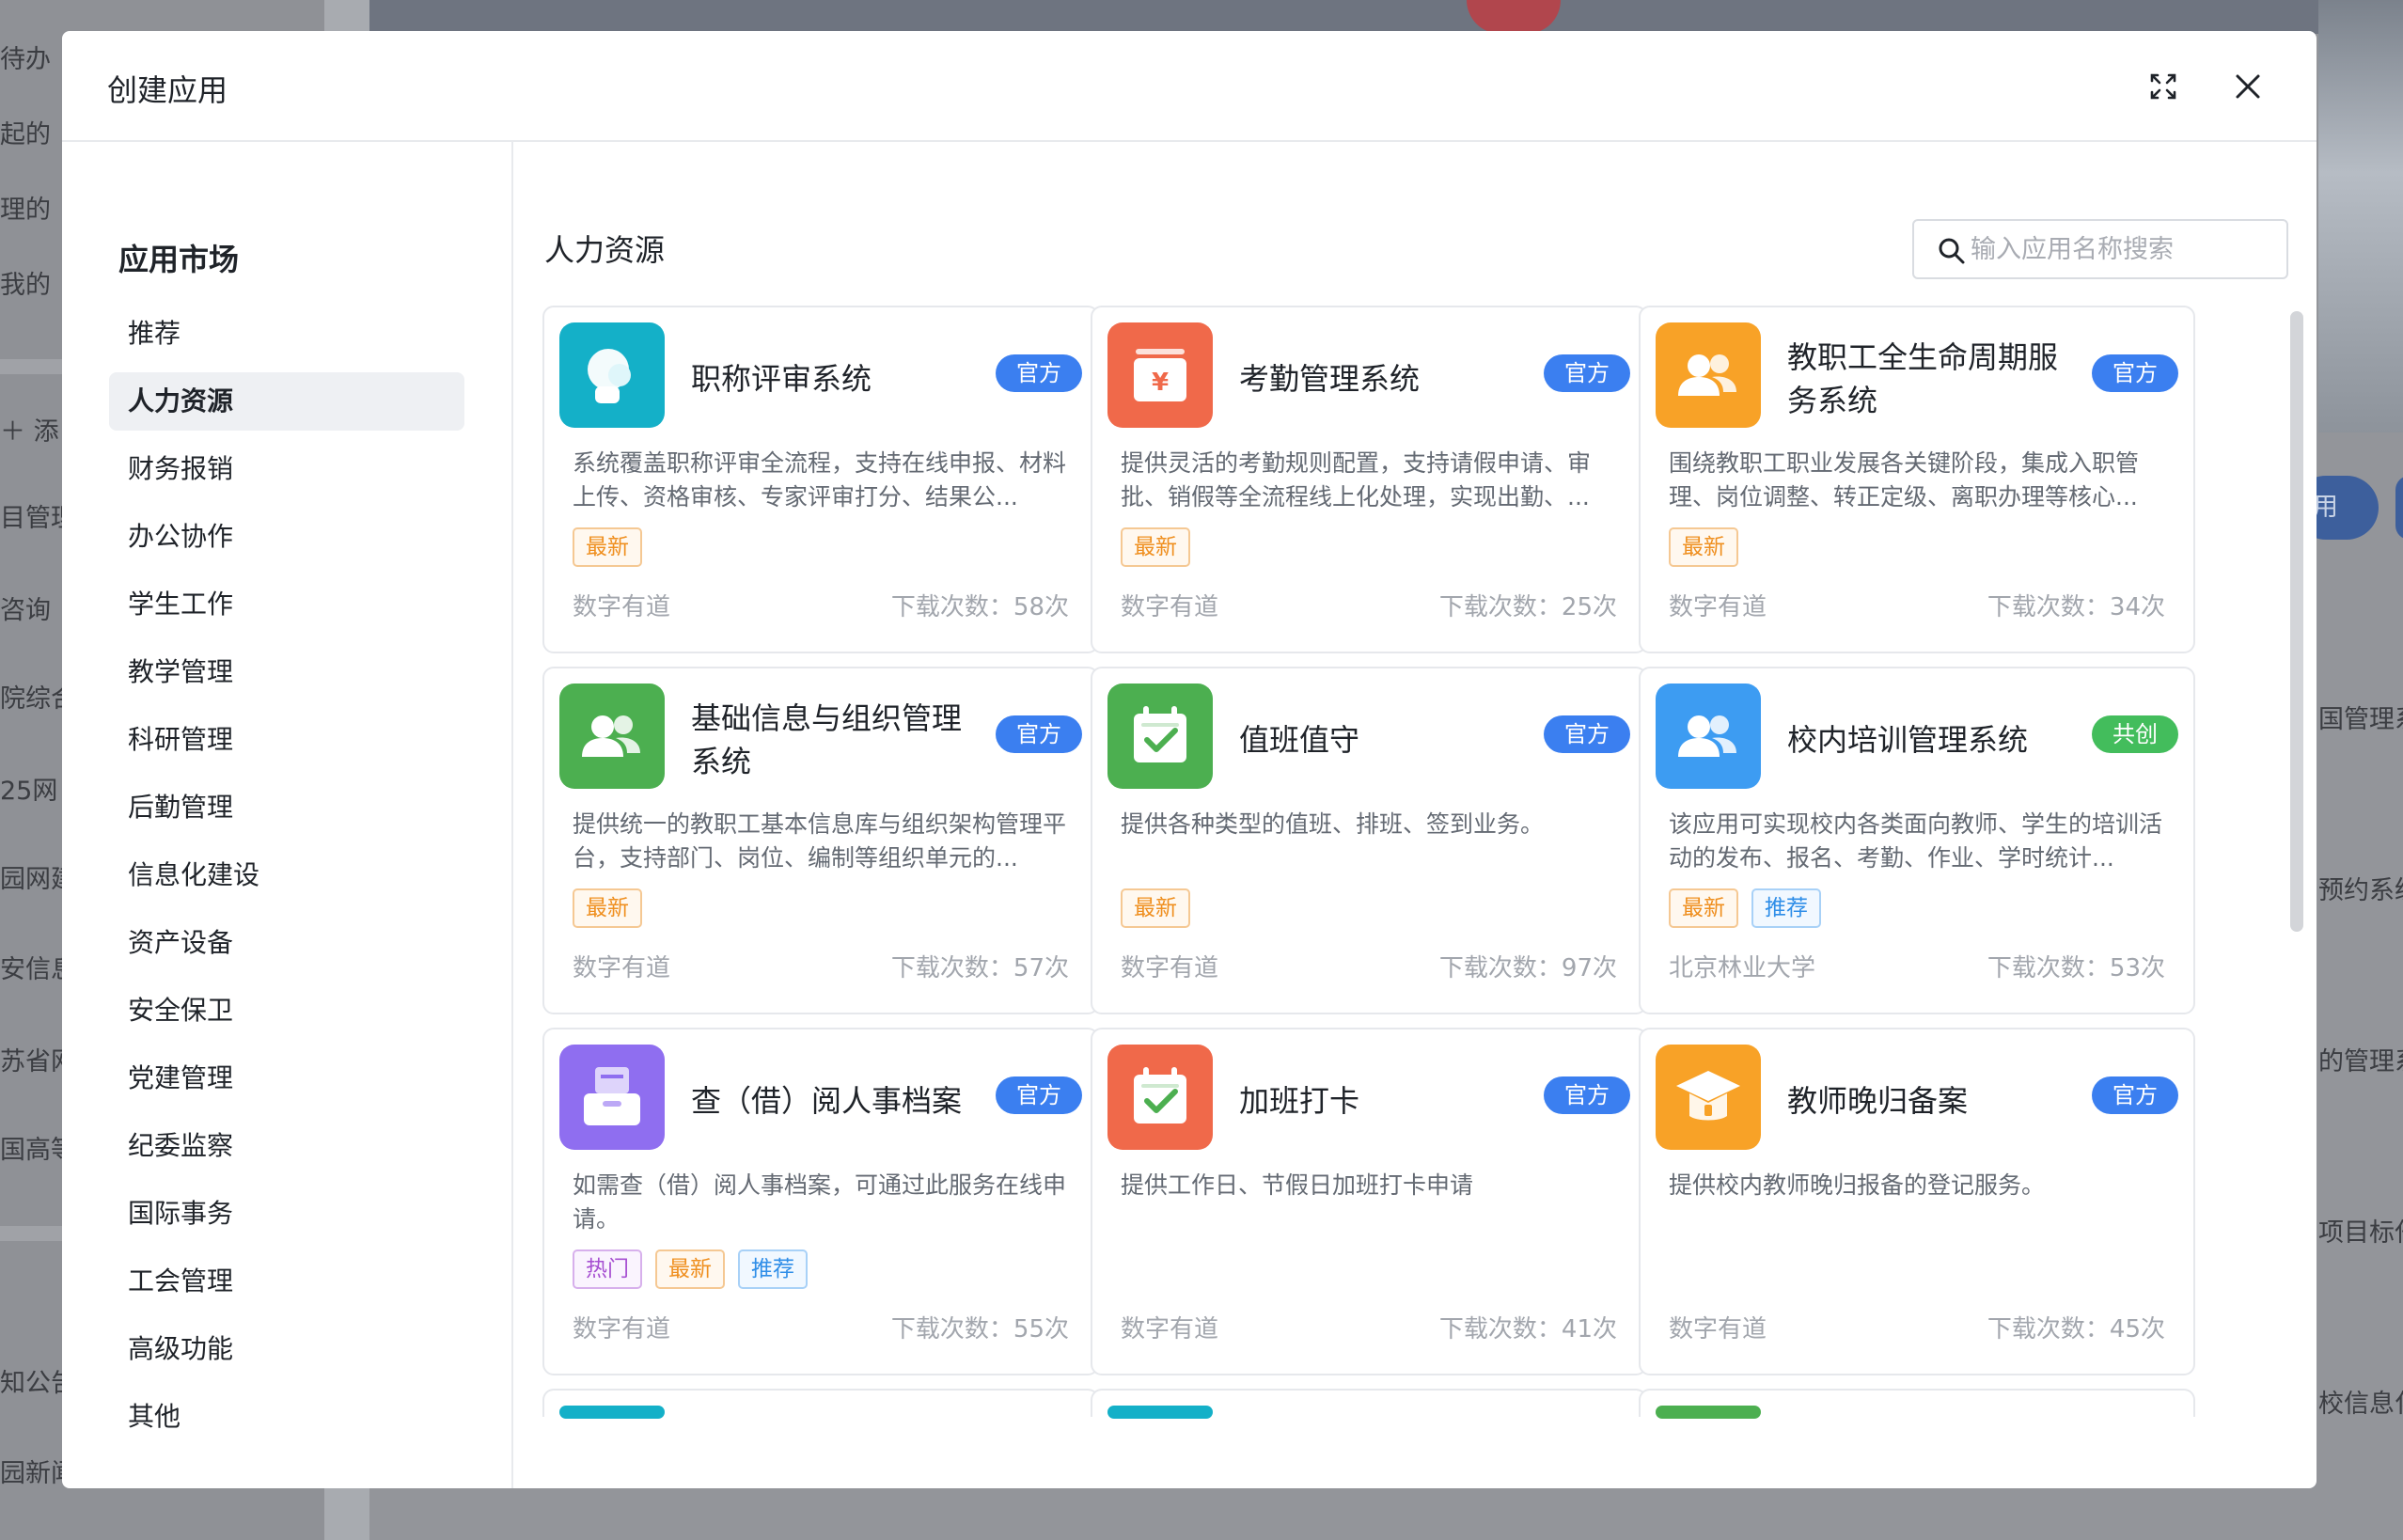 The width and height of the screenshot is (2403, 1540). Describe the element at coordinates (286, 1349) in the screenshot. I see `sidebar-category-item: 高级功能` at that location.